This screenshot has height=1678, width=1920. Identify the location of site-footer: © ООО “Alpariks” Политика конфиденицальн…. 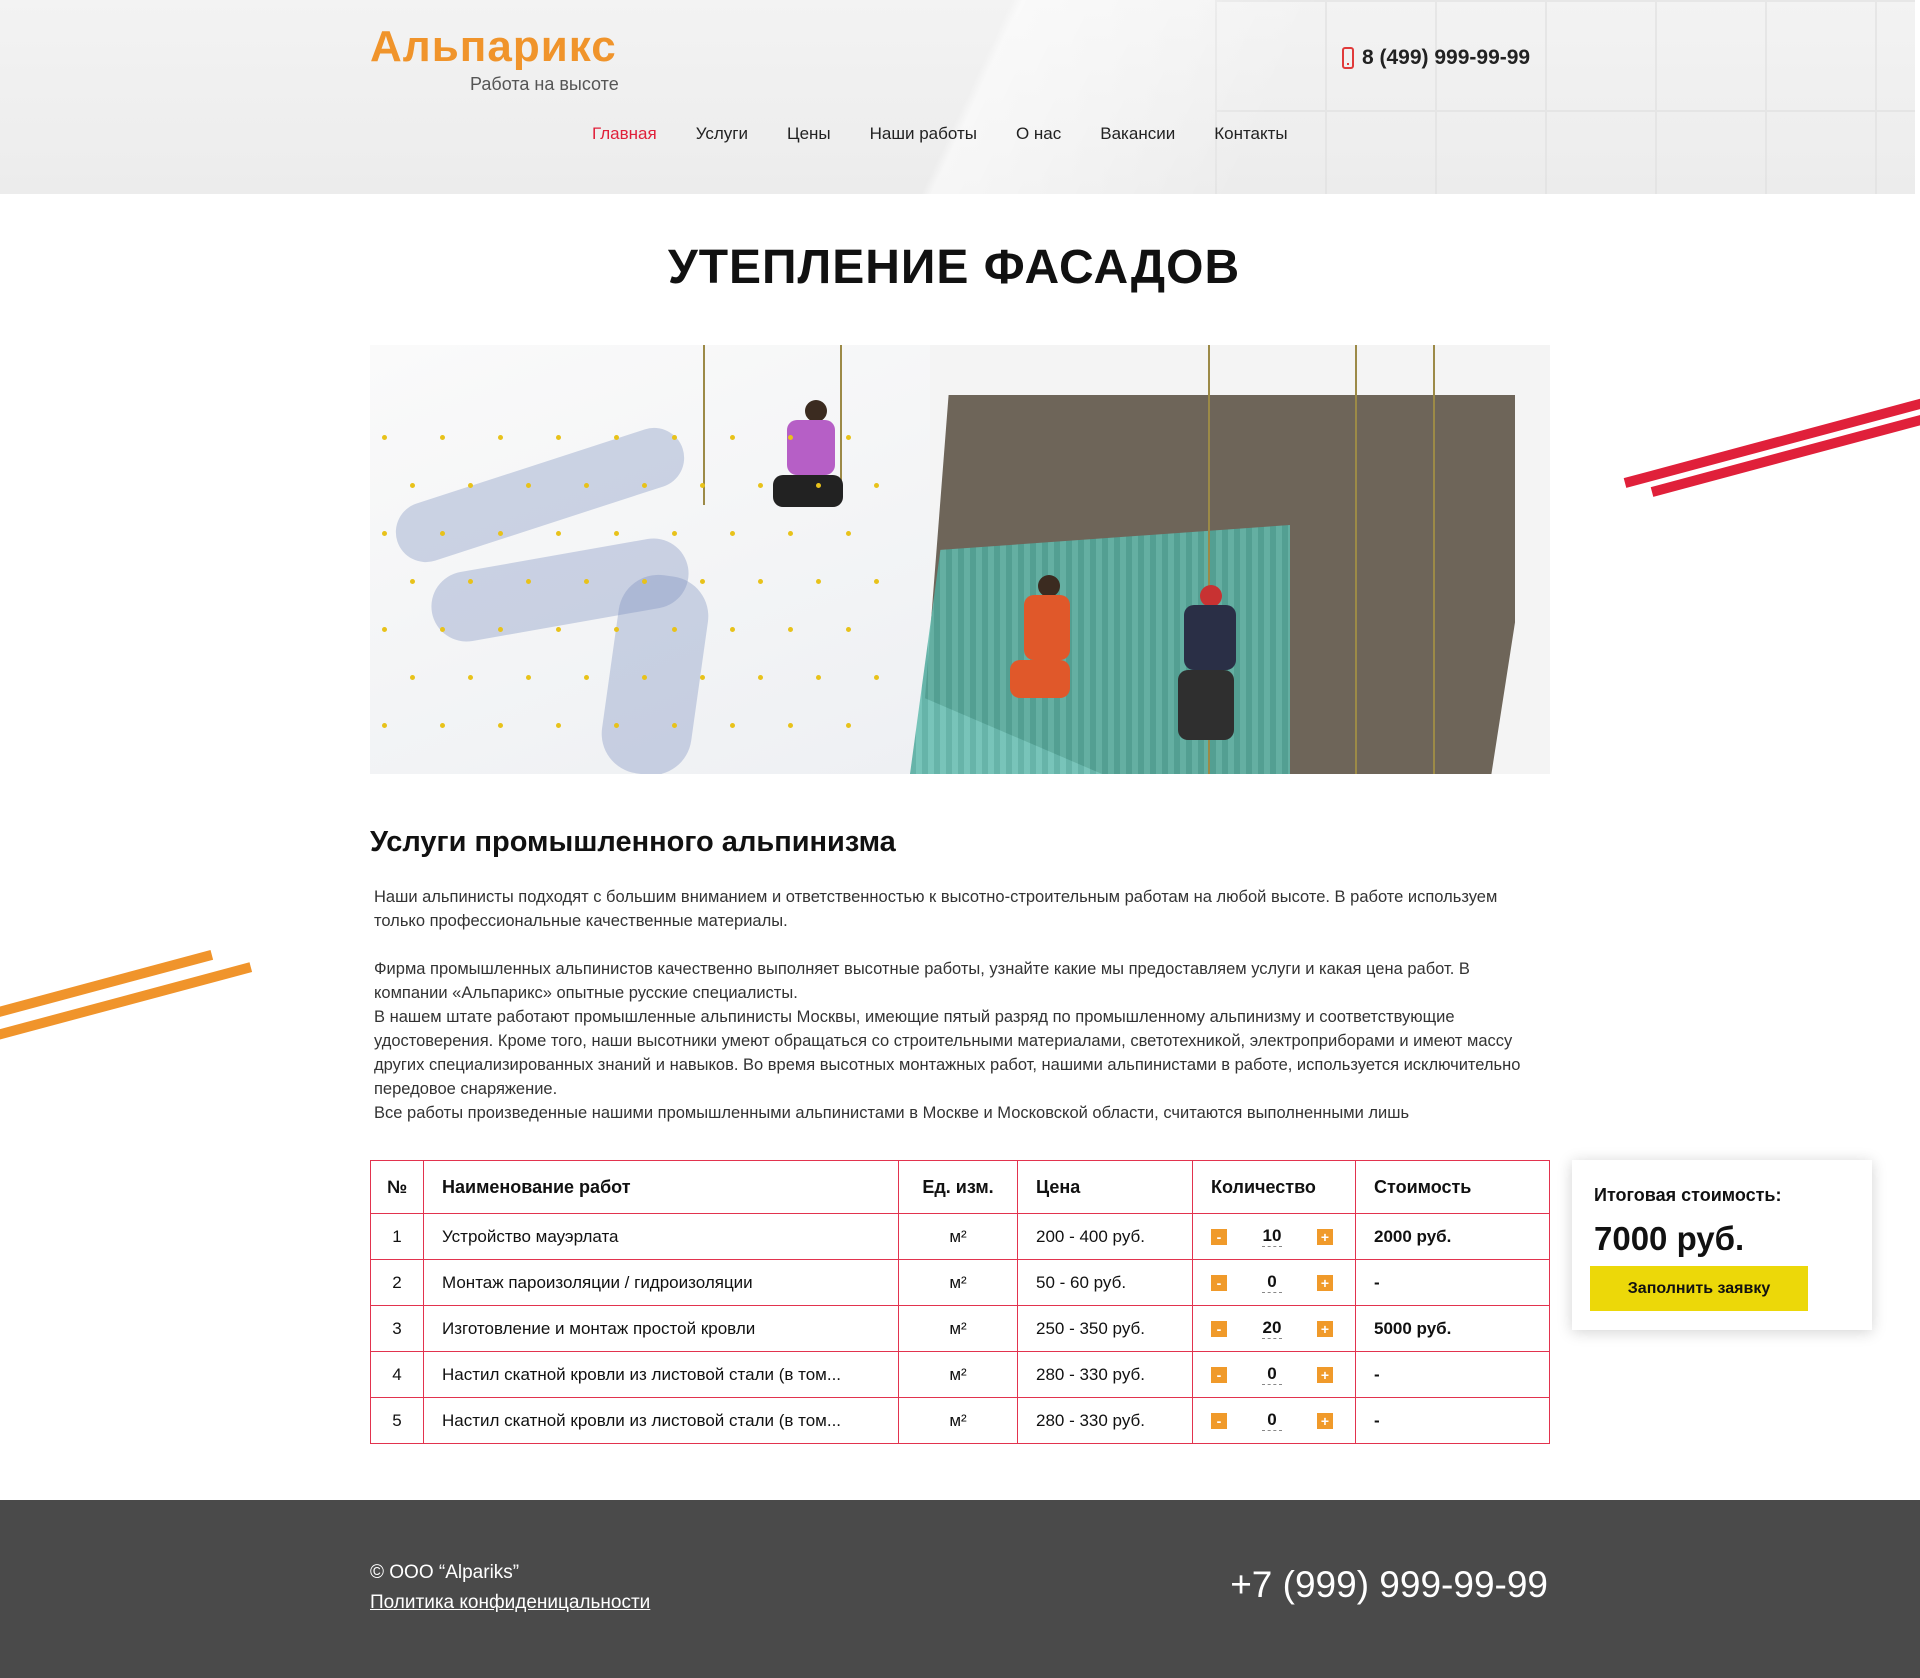
(960, 1589).